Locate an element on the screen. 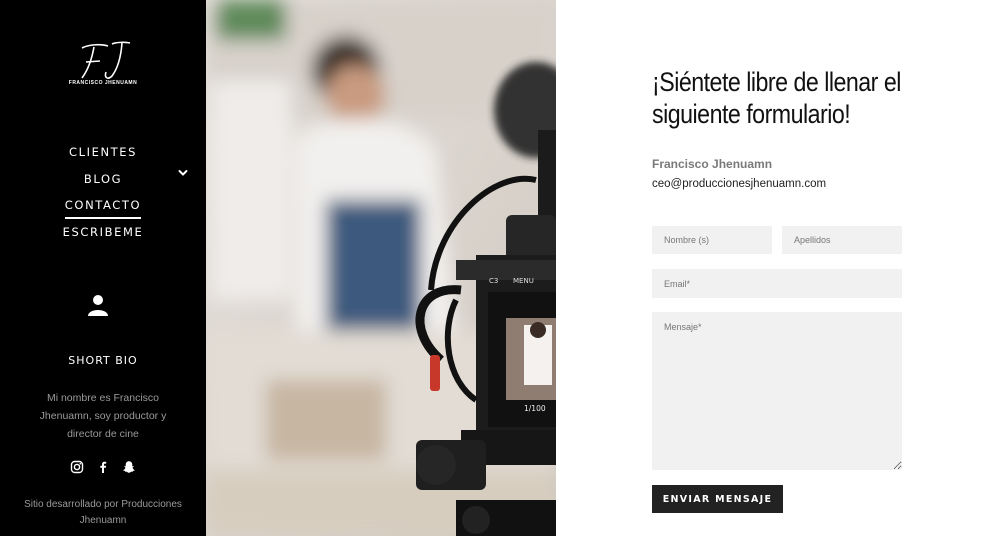 Image resolution: width=1000 pixels, height=536 pixels. chevron-down-icon is located at coordinates (183, 173).